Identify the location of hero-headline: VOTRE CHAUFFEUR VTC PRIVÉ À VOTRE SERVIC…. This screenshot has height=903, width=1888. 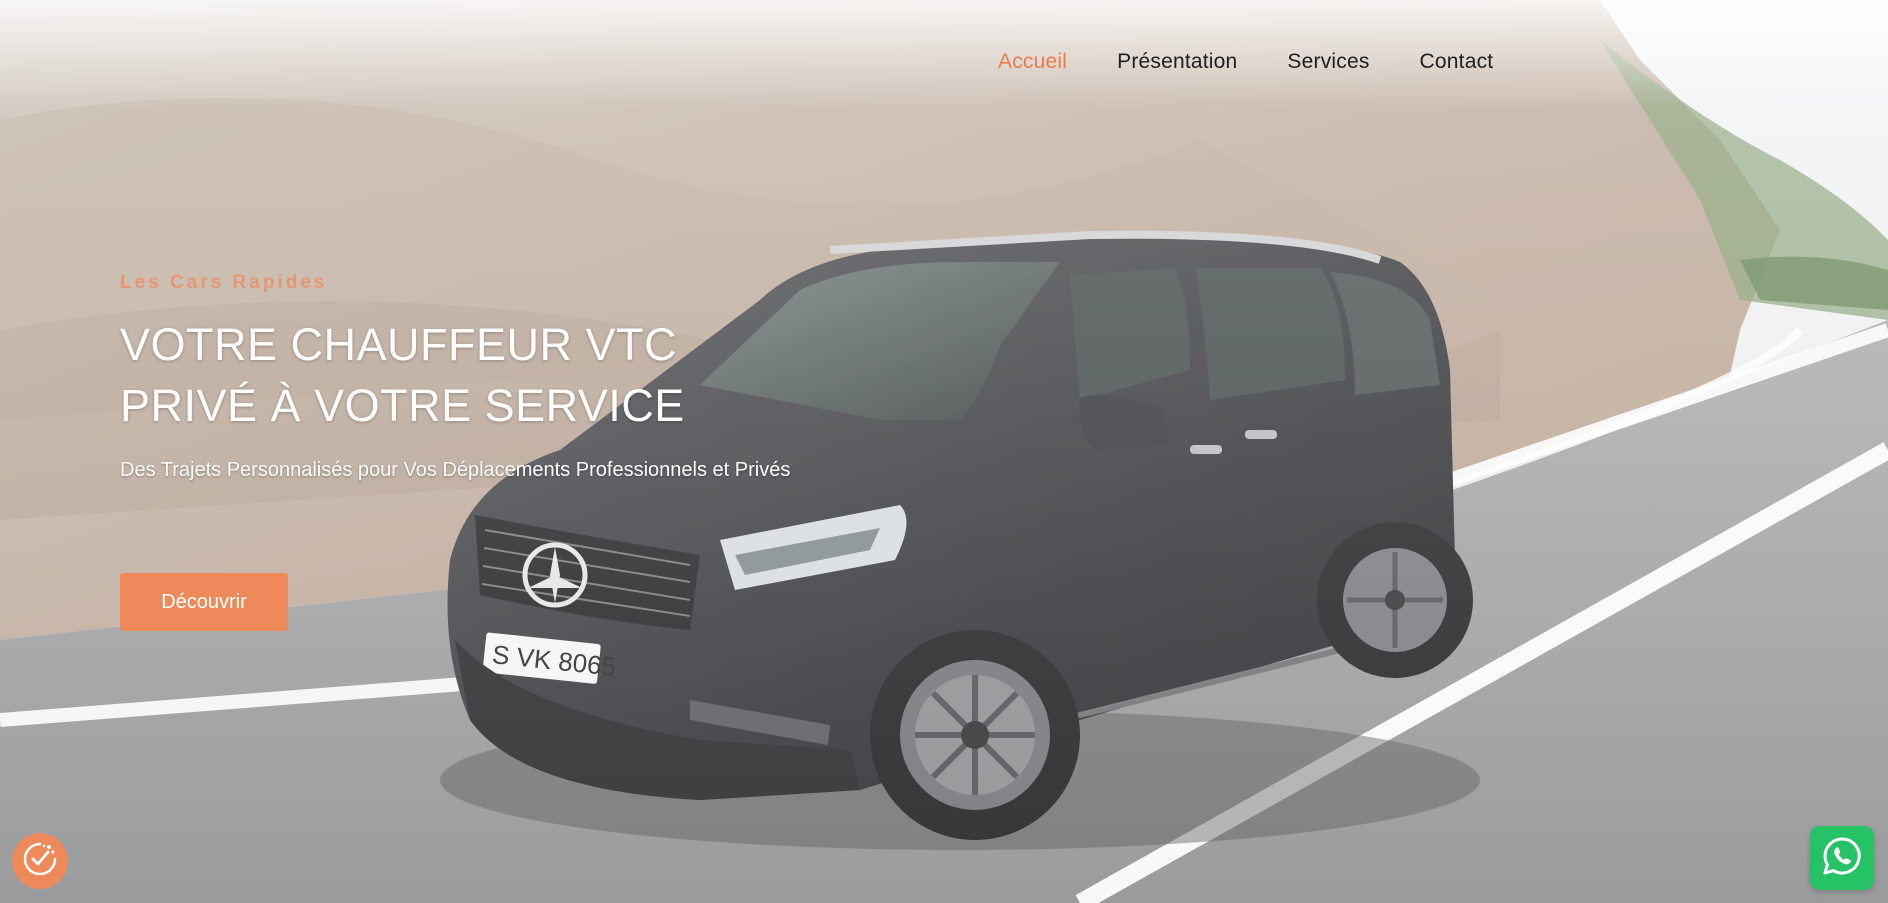
(402, 375).